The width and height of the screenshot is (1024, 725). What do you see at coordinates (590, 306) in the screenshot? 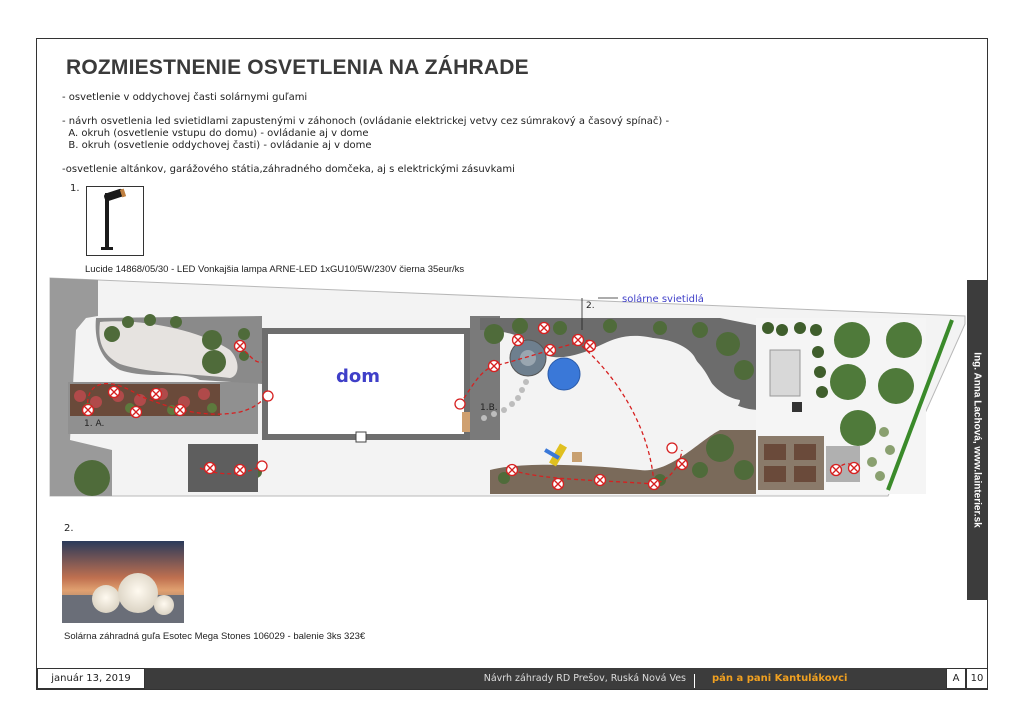
I see `solar-number: 2.` at bounding box center [590, 306].